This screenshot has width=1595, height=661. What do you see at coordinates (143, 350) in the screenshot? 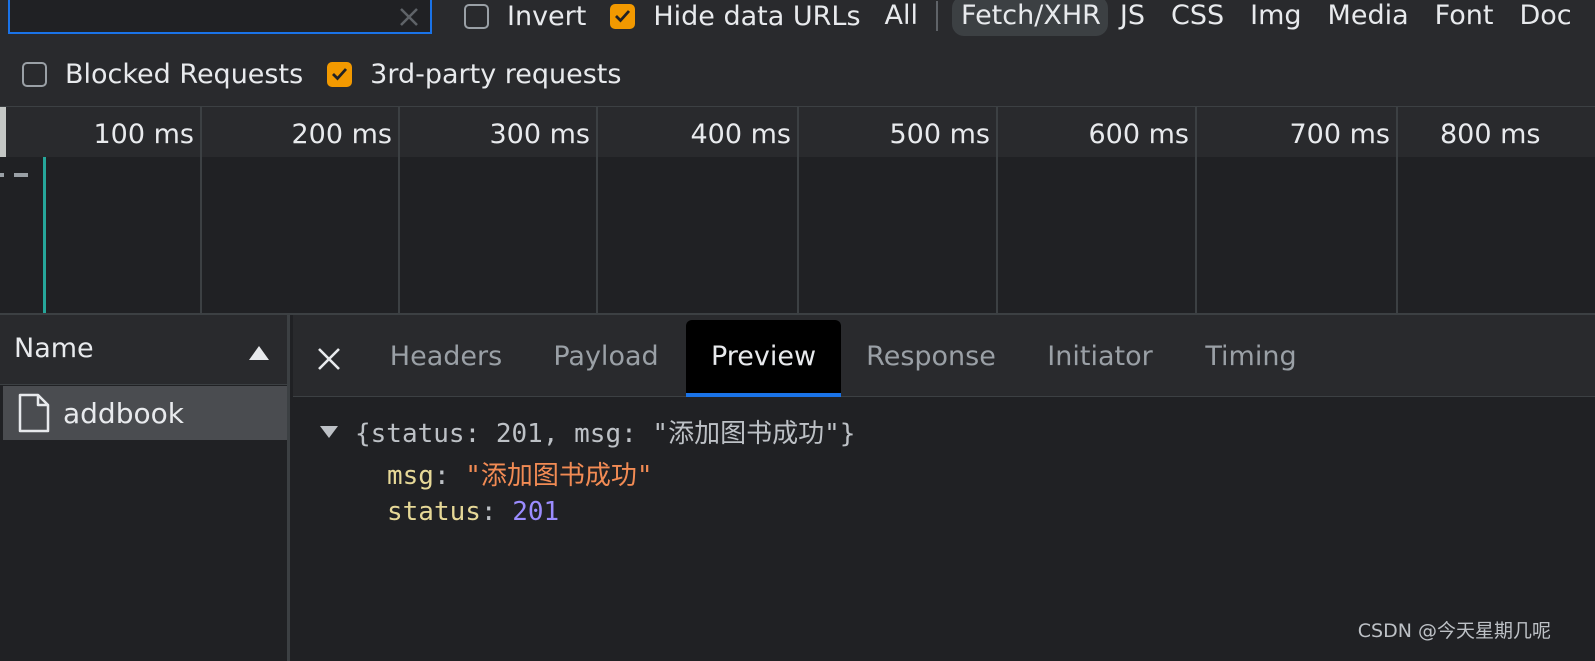
I see `name-column-header: Name` at bounding box center [143, 350].